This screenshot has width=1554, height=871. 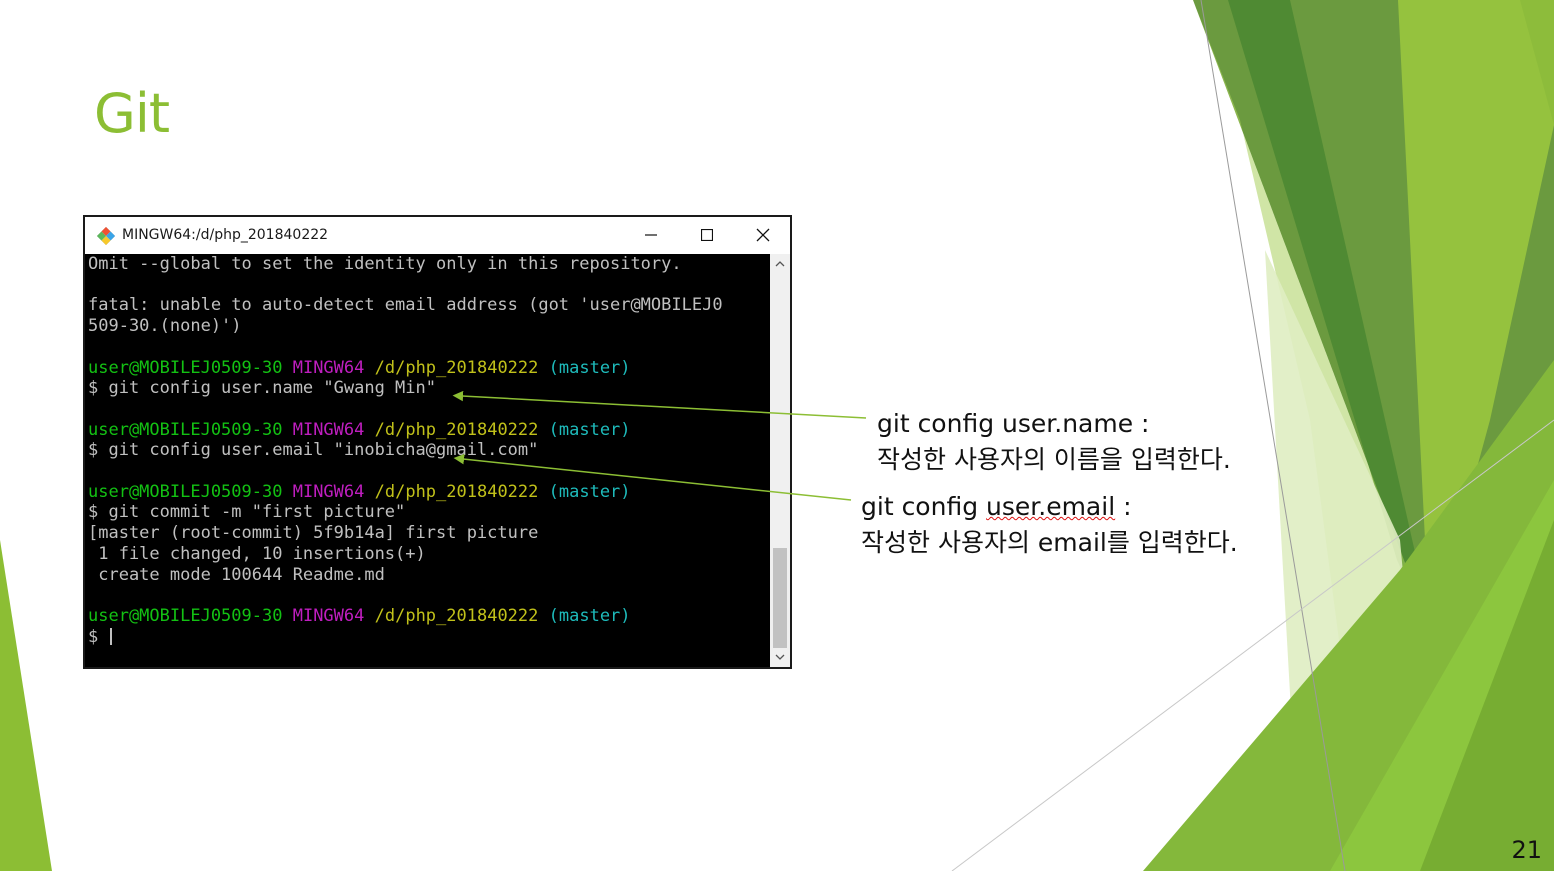 What do you see at coordinates (165, 326) in the screenshot?
I see `terminal-line: 509-30.(none)')` at bounding box center [165, 326].